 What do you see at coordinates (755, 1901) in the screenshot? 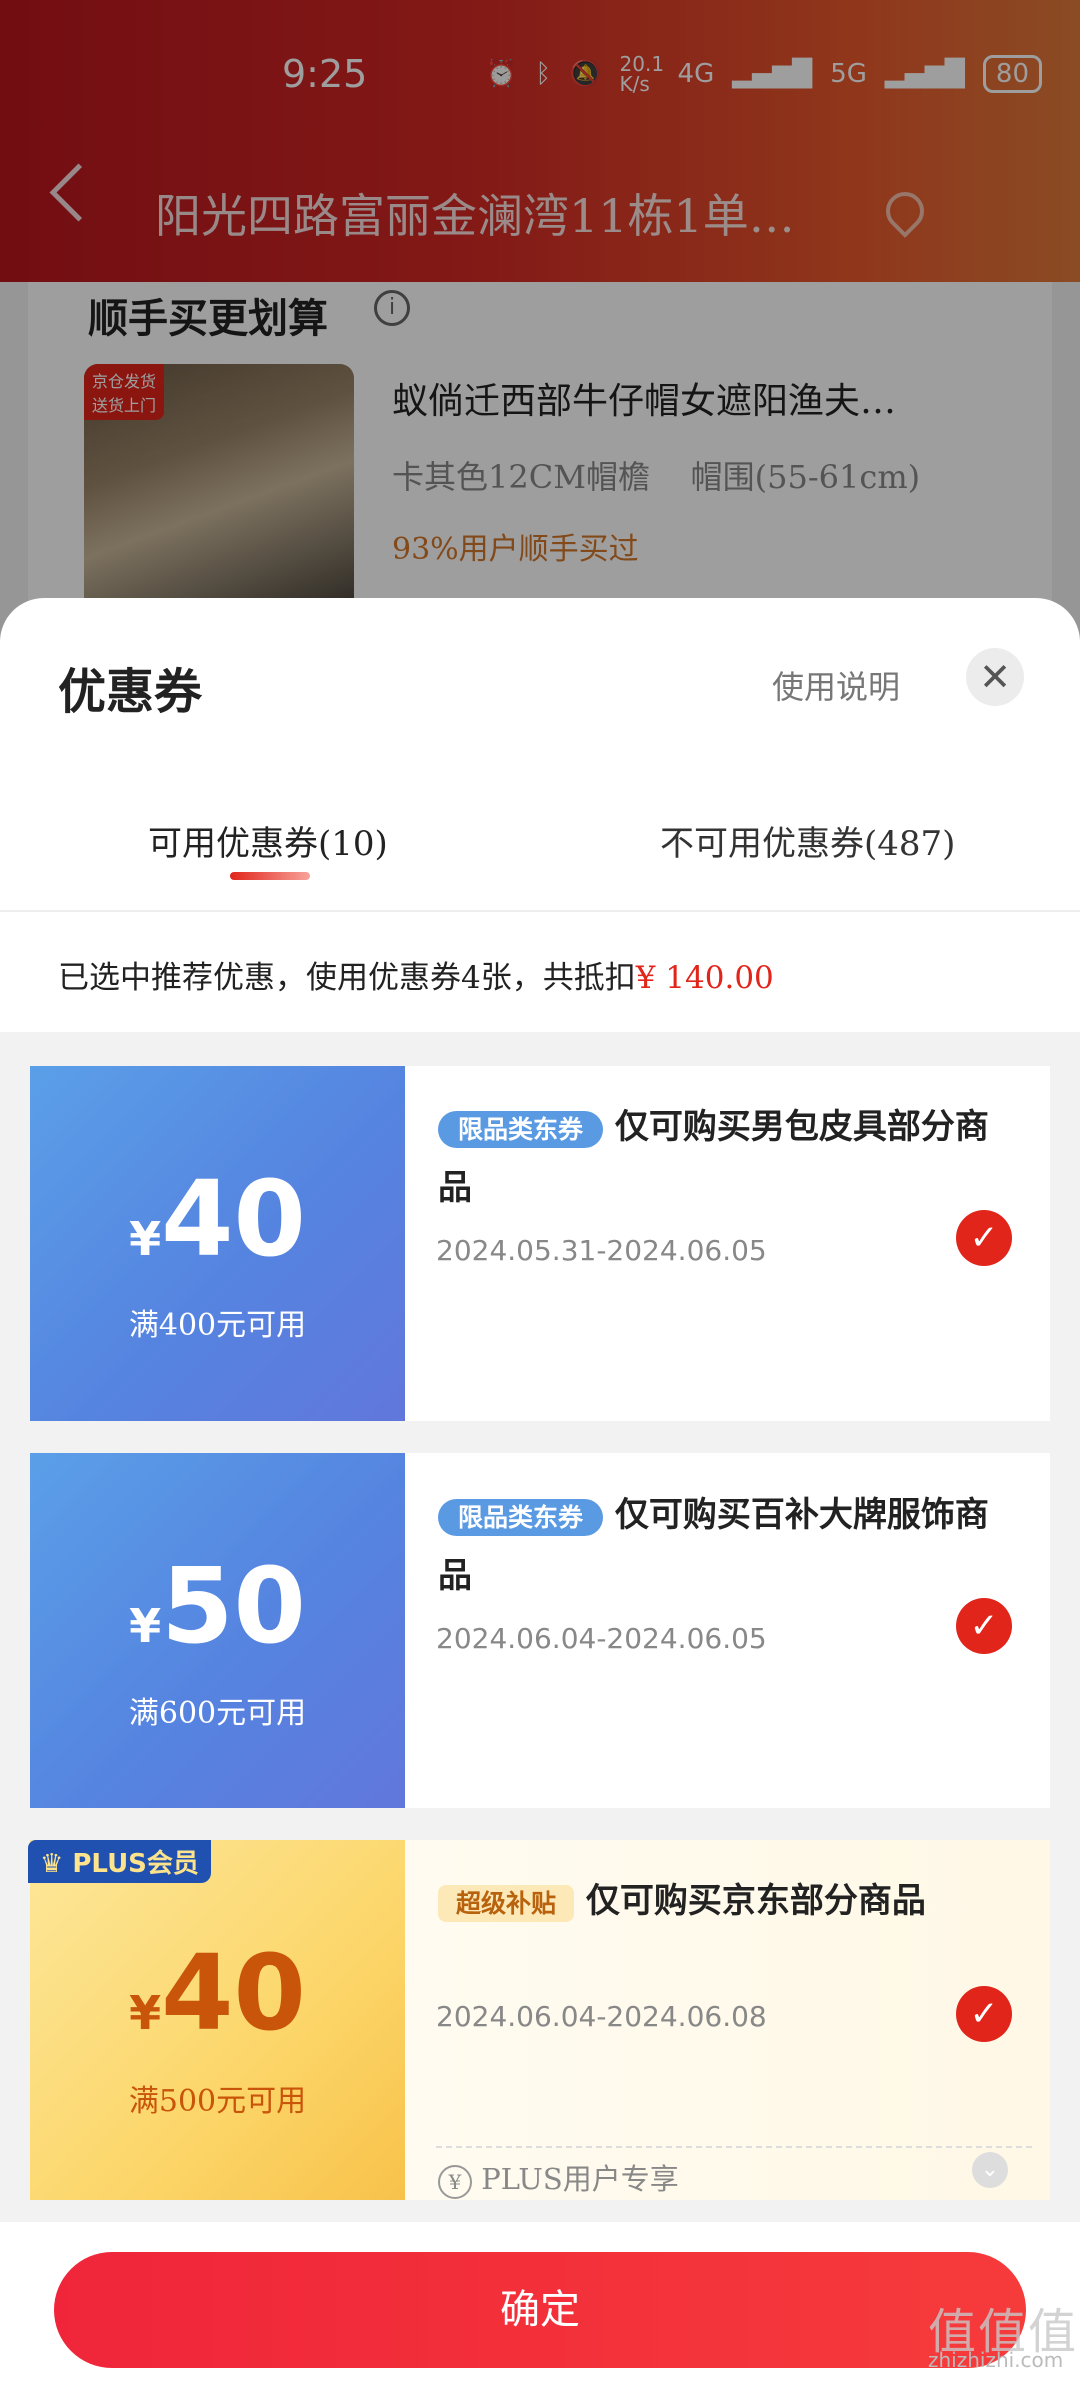
I see `coupon-title-text: 仅可购买京东部分商品` at bounding box center [755, 1901].